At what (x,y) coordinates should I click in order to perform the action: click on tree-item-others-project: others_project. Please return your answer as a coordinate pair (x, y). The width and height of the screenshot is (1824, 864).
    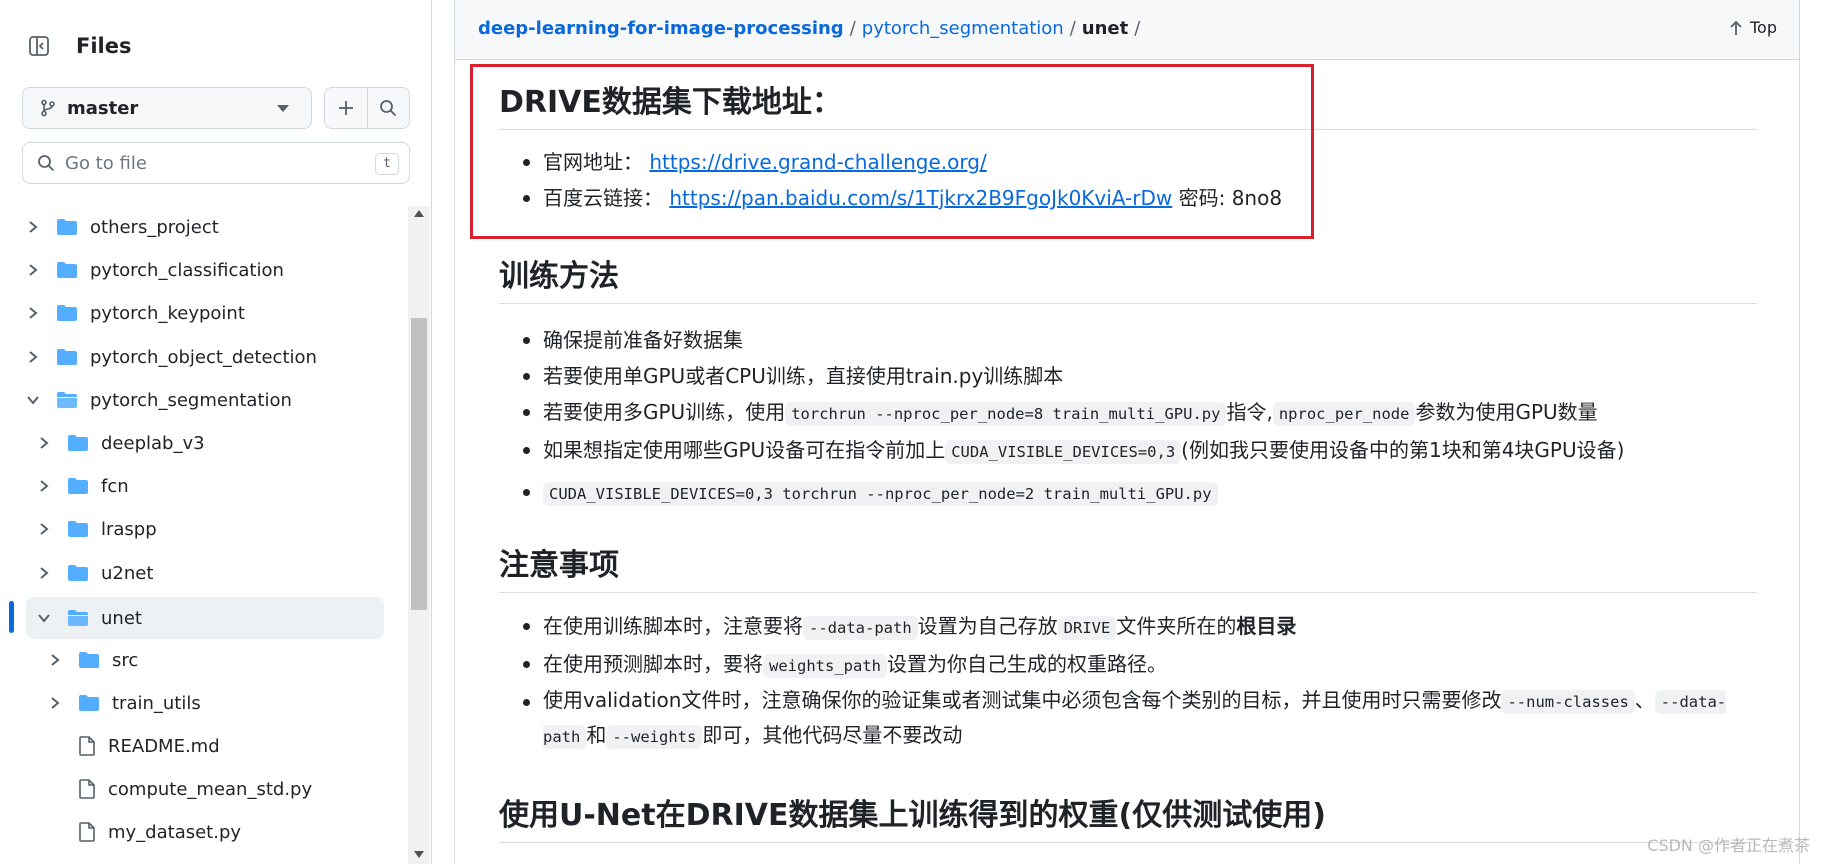
    Looking at the image, I should click on (122, 227).